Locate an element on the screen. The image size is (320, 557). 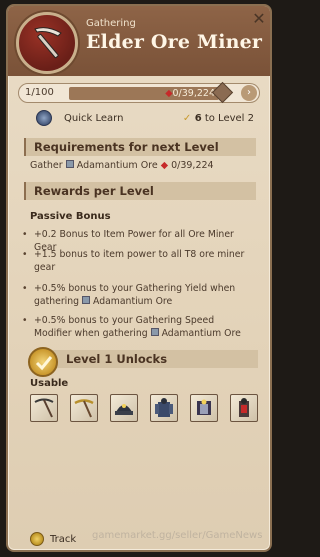
watermark-text: gamemarket.gg/seller/GameNews is located at coordinates (177, 535).